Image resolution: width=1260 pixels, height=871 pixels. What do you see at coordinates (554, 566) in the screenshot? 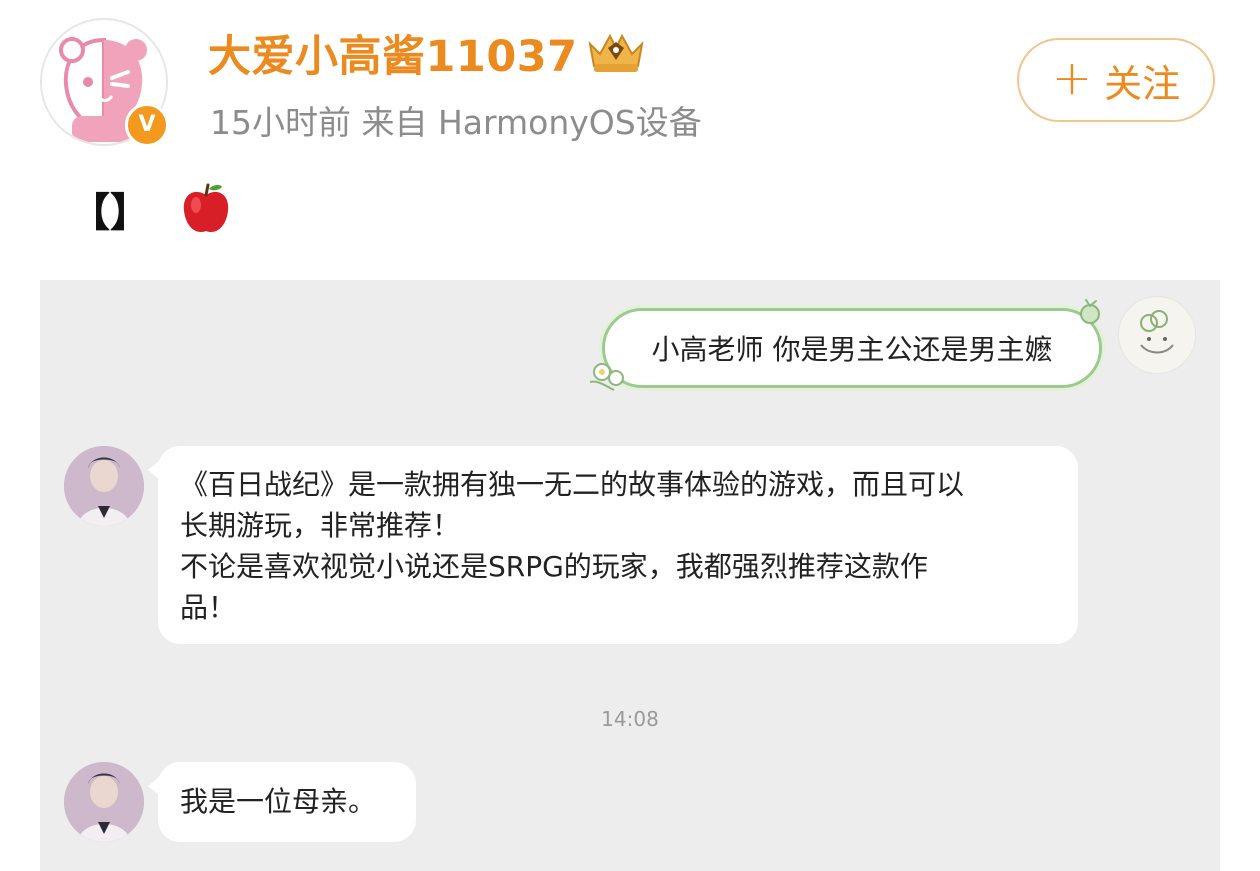
I see `message-line: 不论是喜欢视觉小说还是SRPG的玩家，我都强烈推荐这款作` at bounding box center [554, 566].